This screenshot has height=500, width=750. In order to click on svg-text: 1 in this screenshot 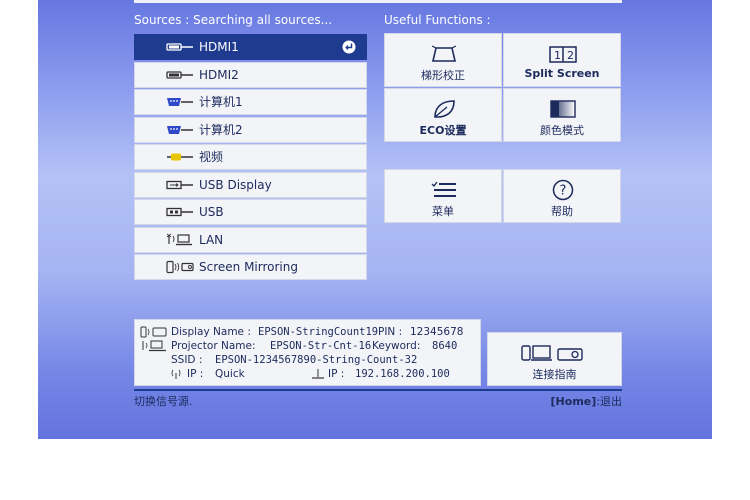, I will do `click(557, 55)`.